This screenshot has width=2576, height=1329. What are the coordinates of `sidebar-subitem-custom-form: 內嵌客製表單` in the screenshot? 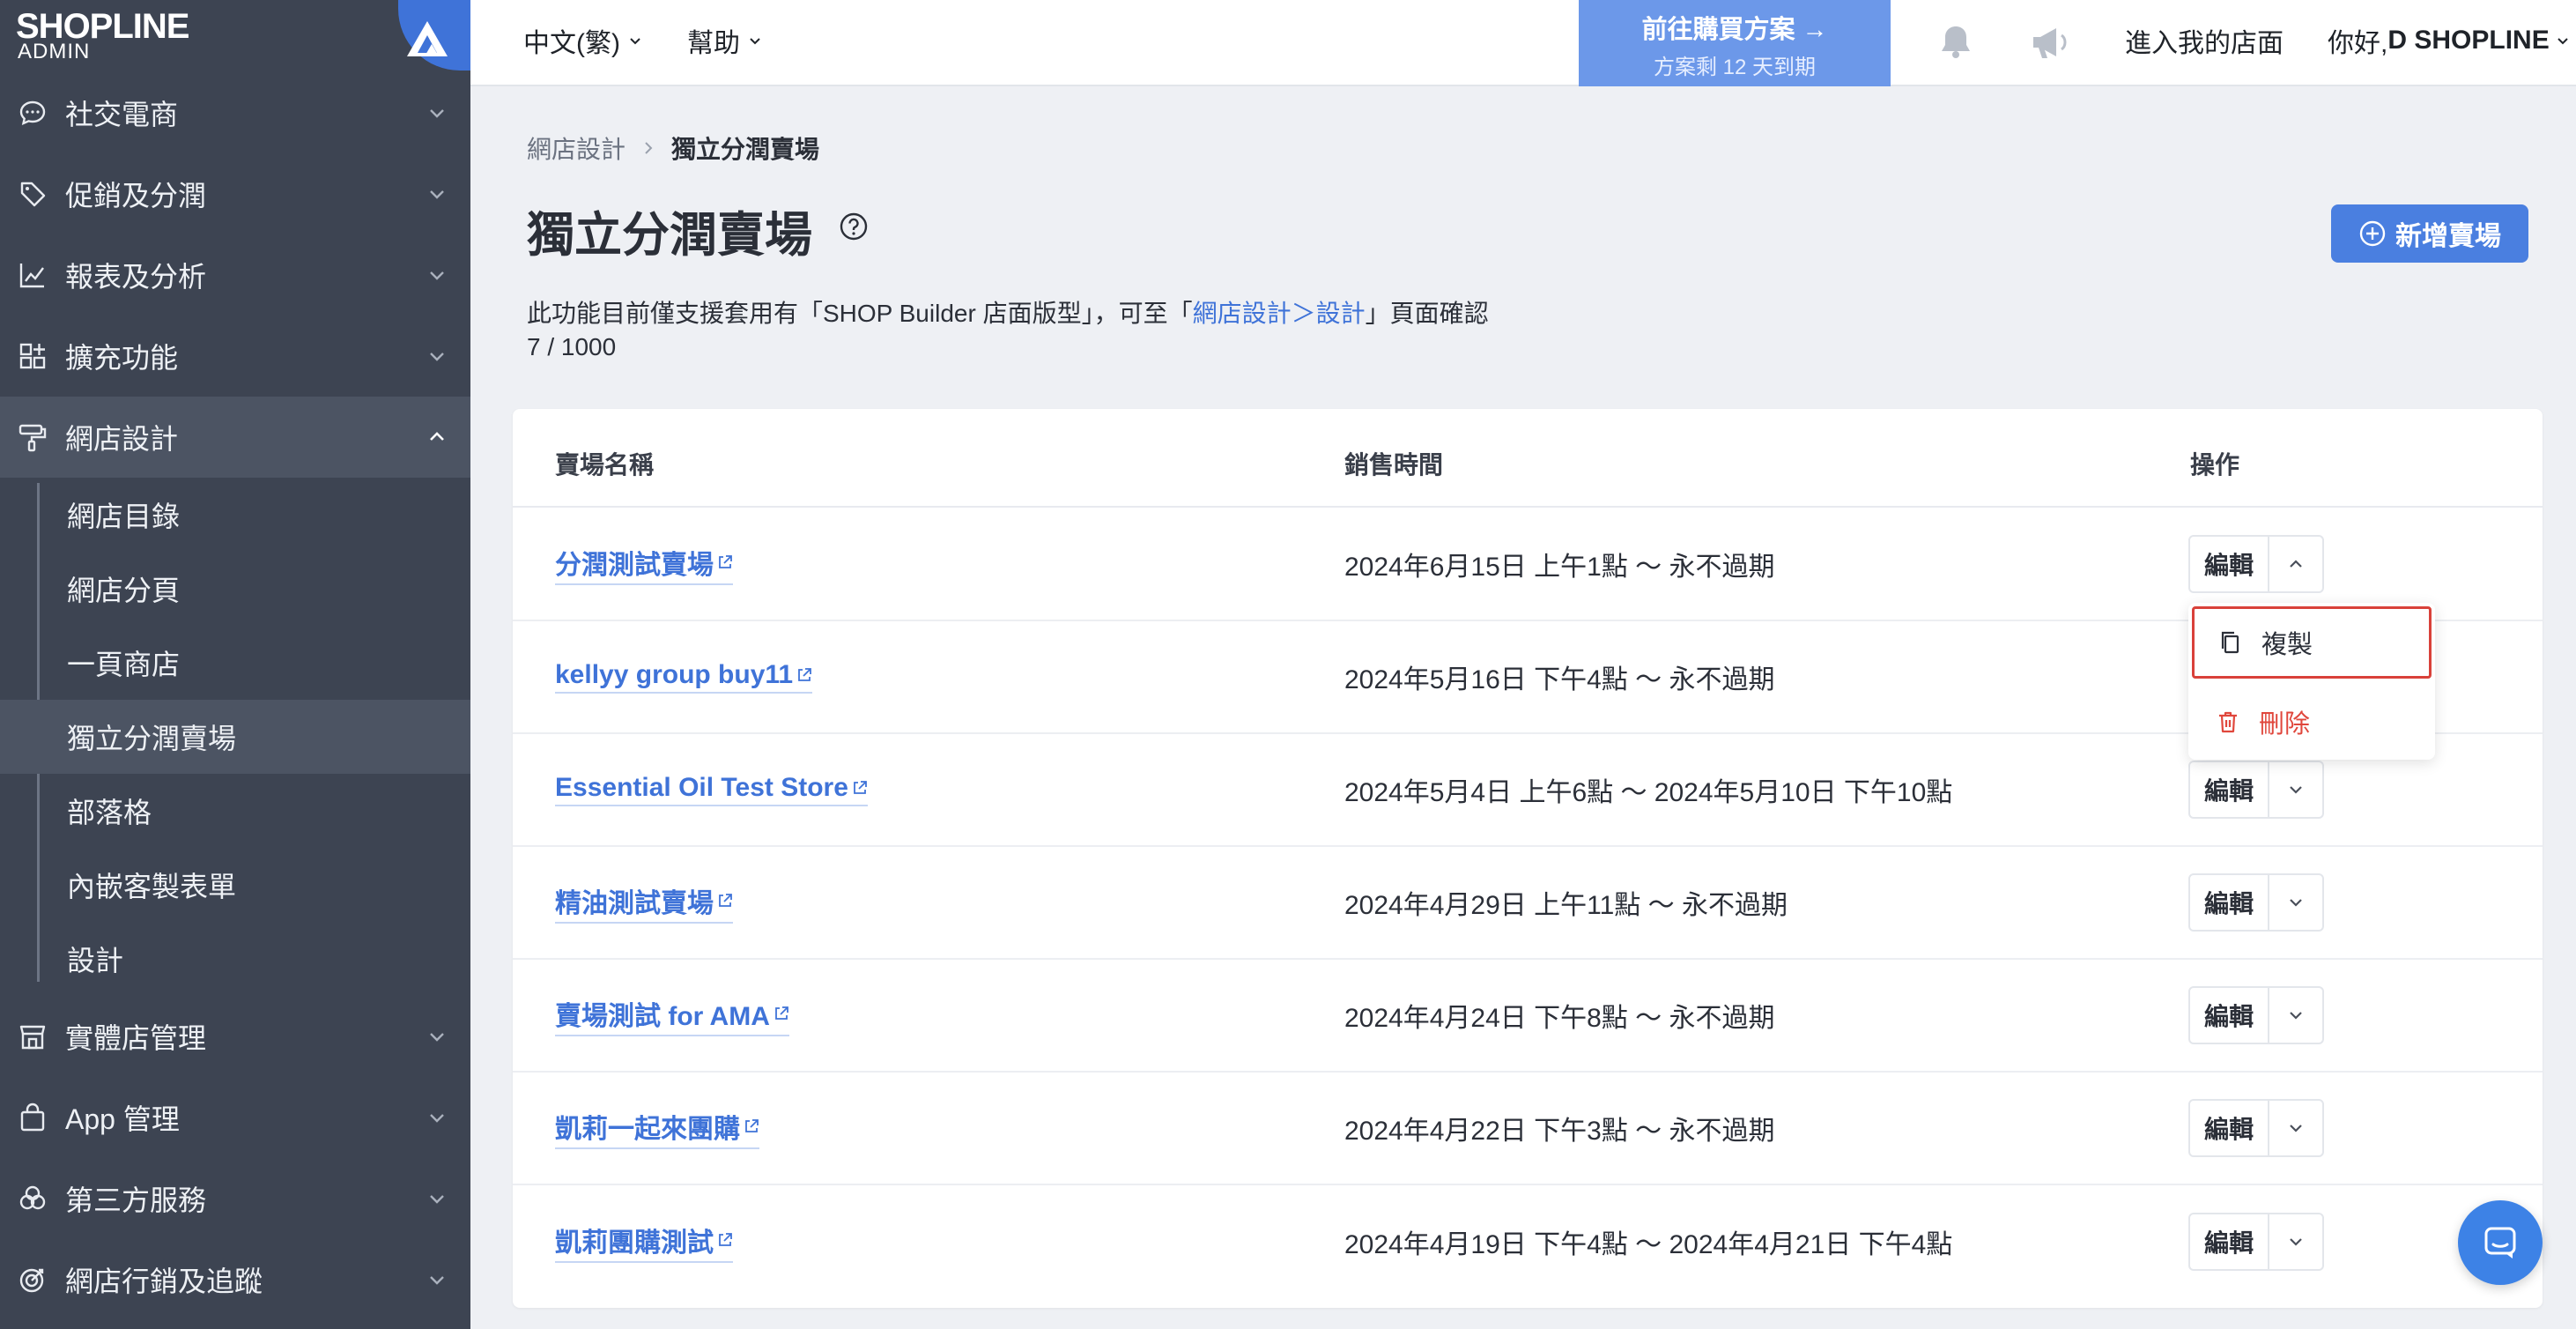 It's located at (235, 885).